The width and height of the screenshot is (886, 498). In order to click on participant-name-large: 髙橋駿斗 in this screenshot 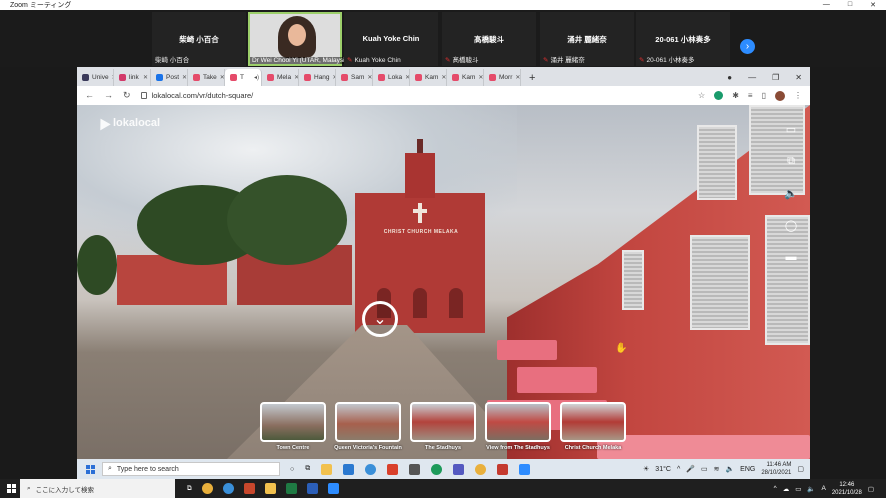, I will do `click(489, 39)`.